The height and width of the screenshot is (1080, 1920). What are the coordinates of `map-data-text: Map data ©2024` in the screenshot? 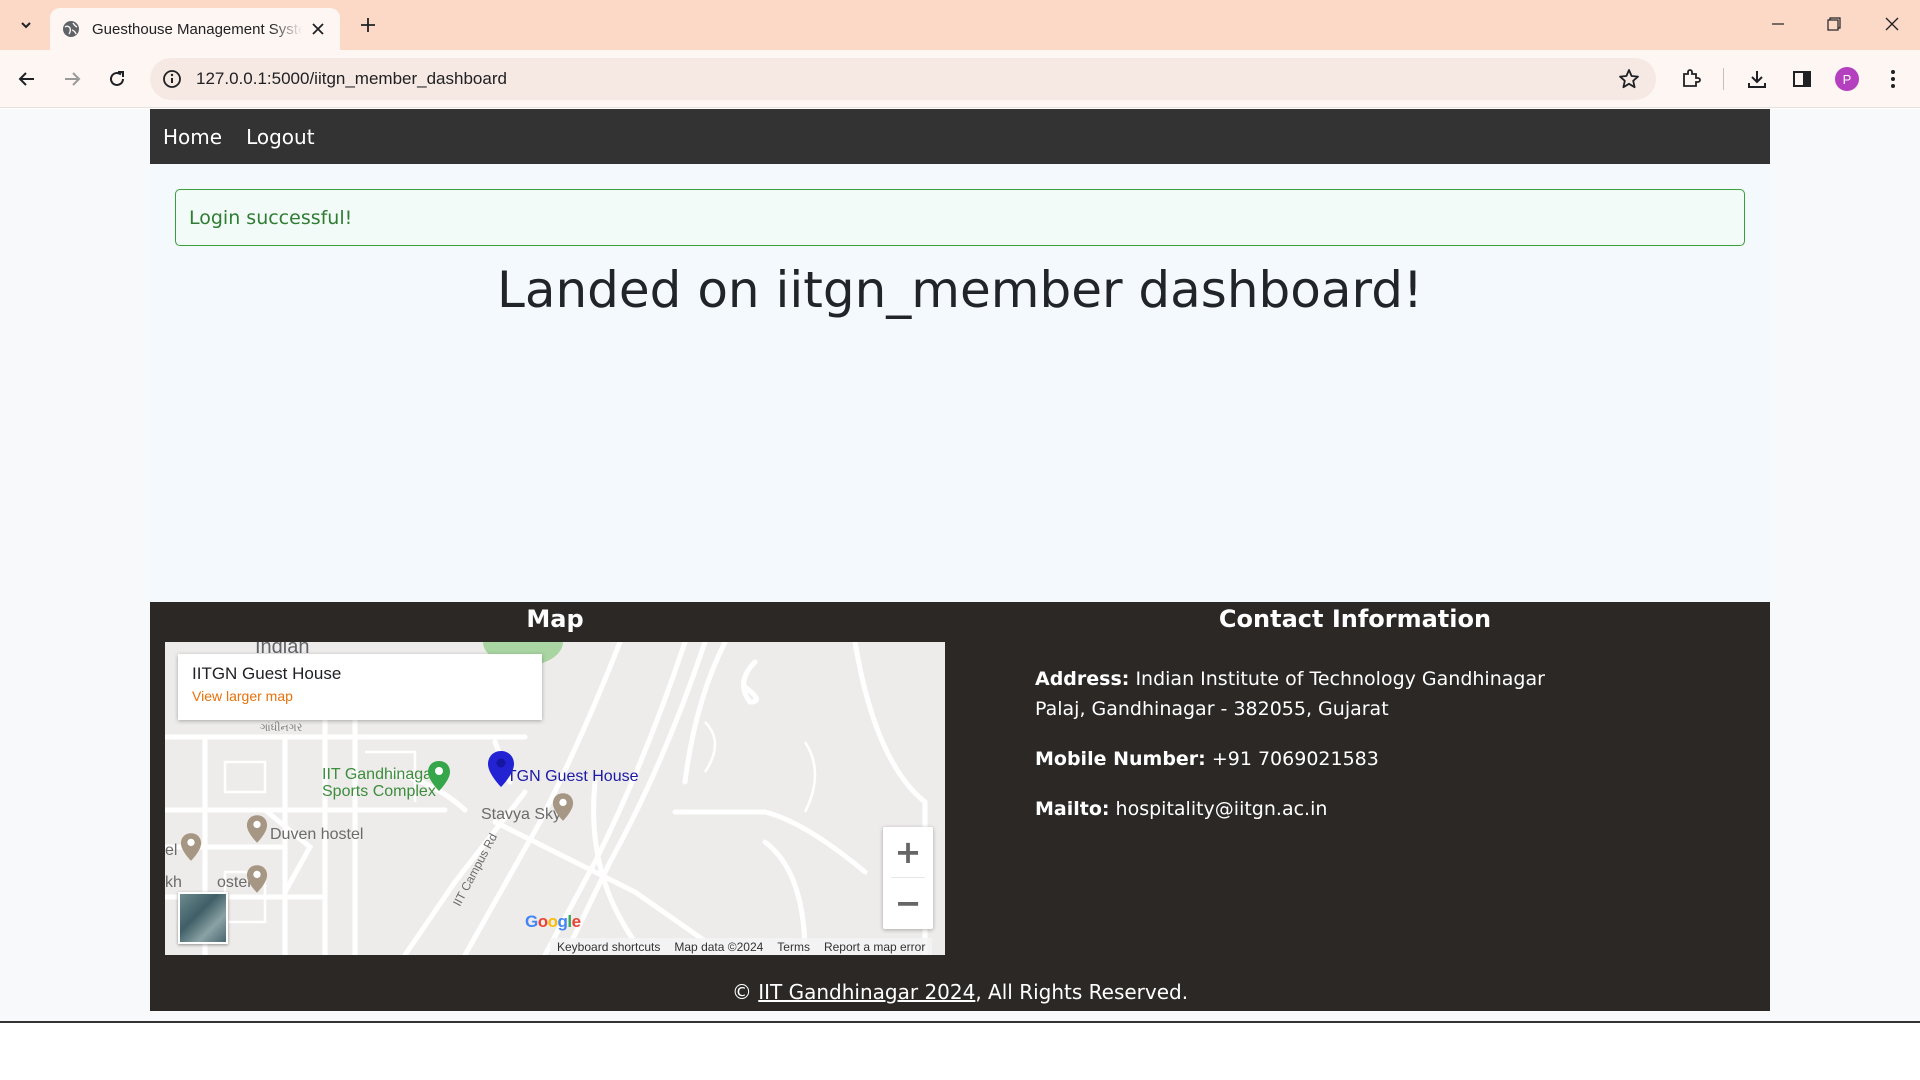 It's located at (719, 946).